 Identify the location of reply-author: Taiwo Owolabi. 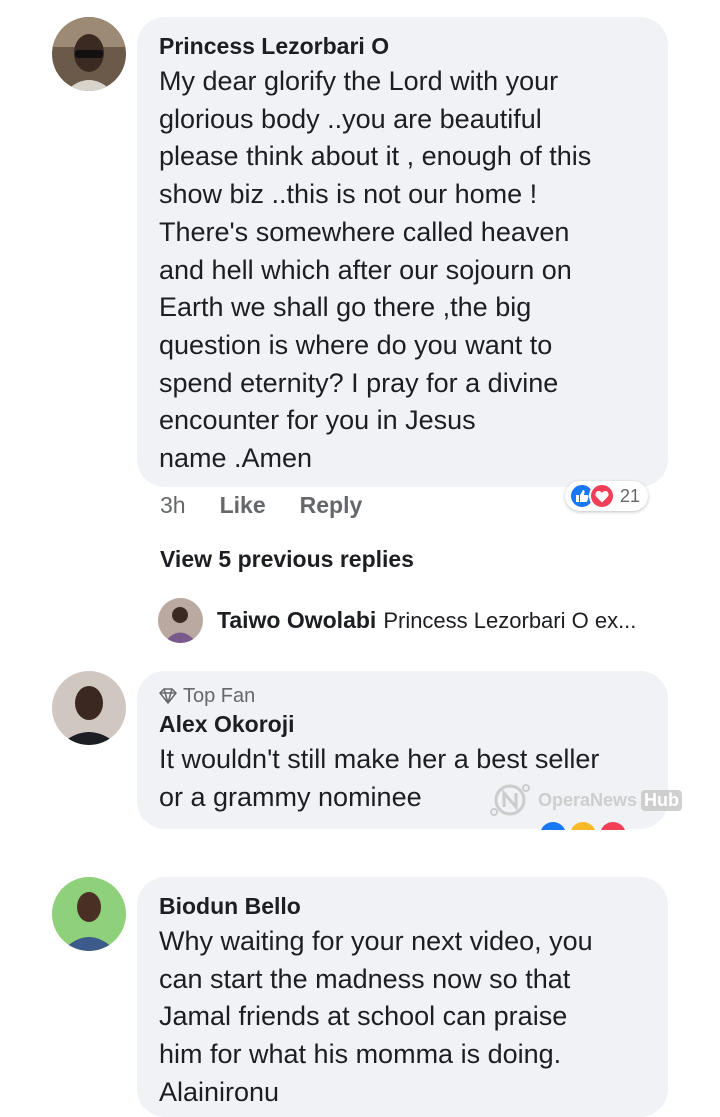
(296, 620).